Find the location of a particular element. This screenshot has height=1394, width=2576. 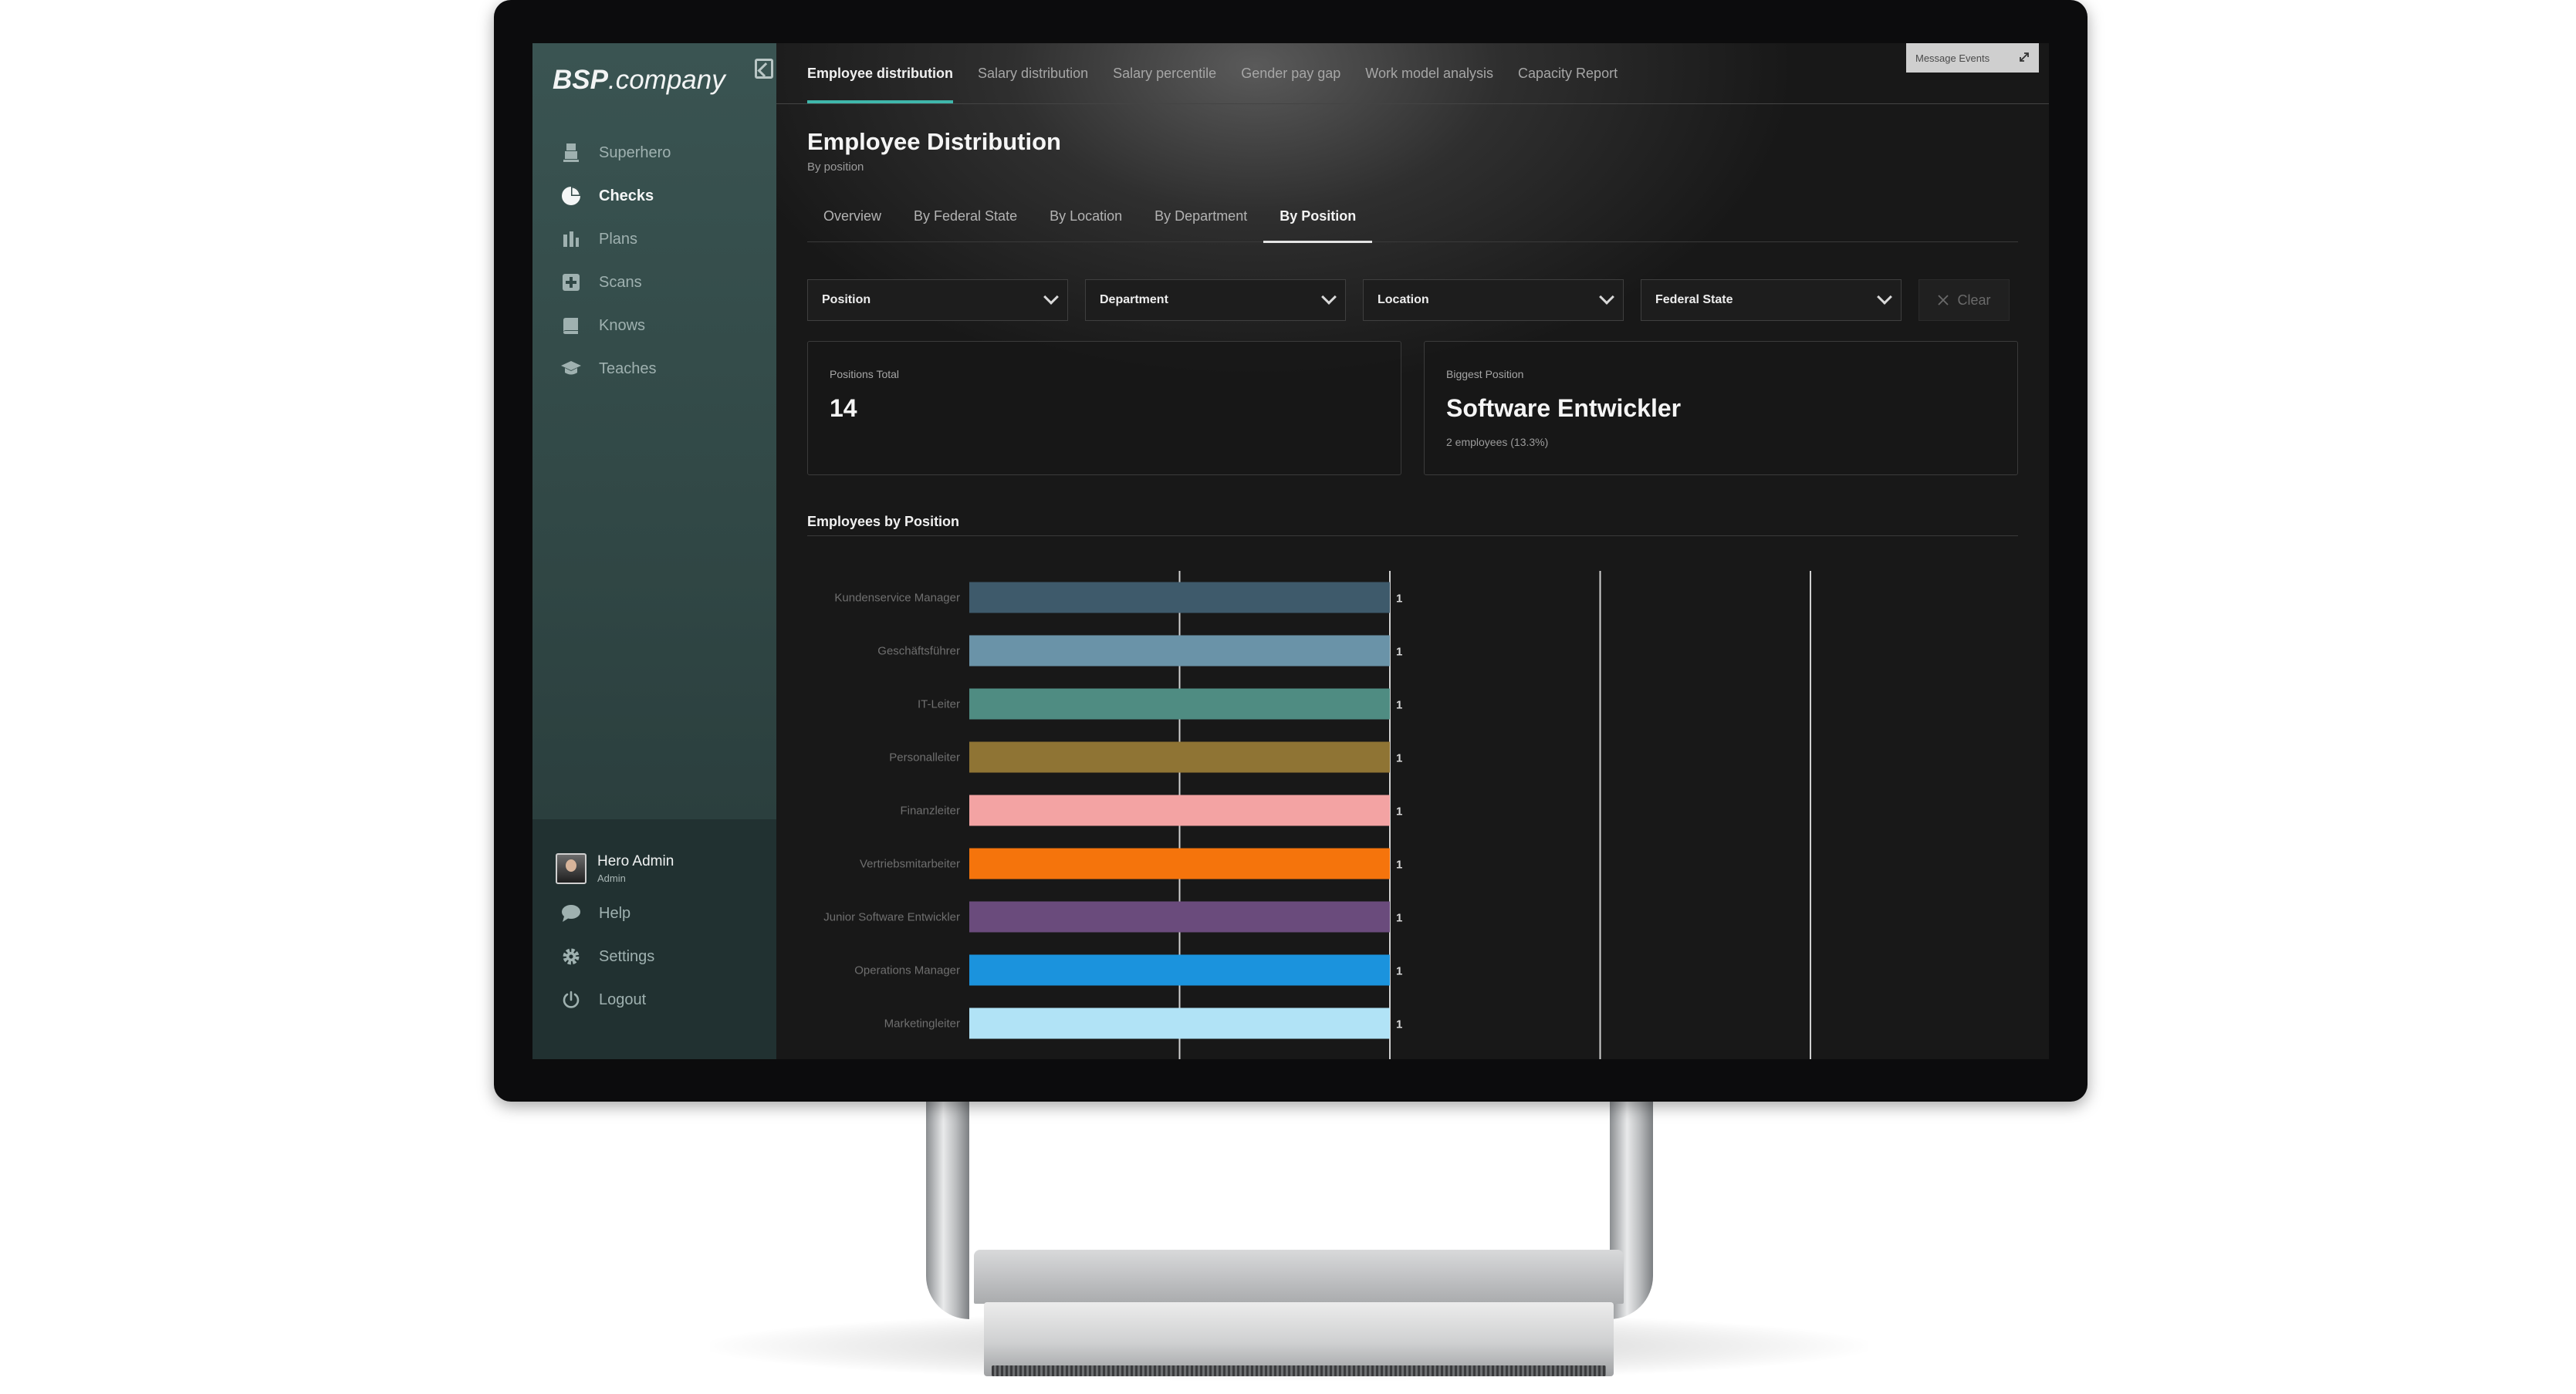

clear-filters-label: Clear is located at coordinates (1974, 300).